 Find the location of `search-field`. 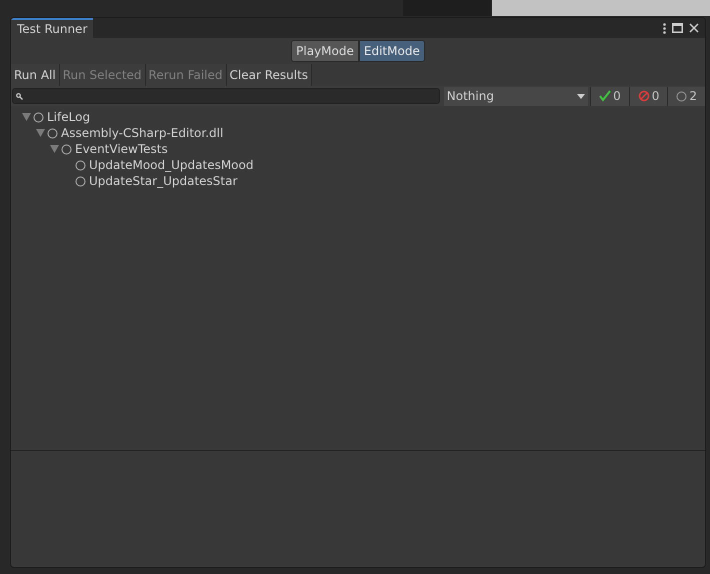

search-field is located at coordinates (226, 96).